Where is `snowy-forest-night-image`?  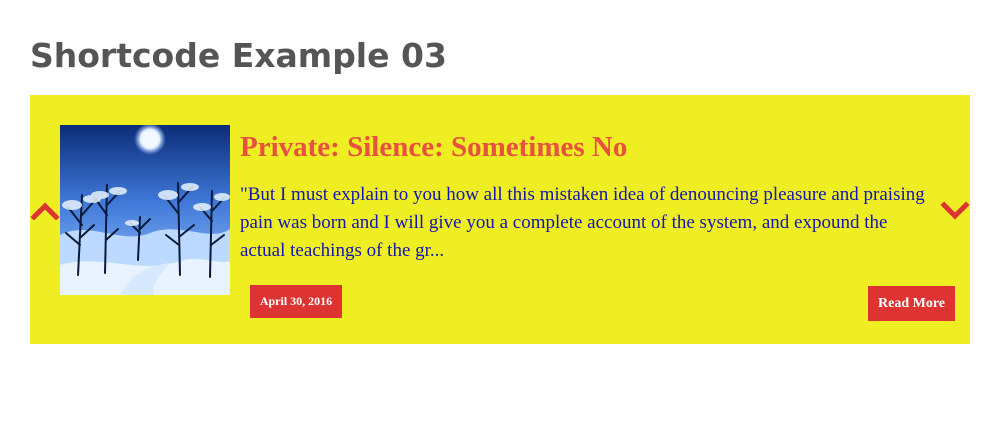 snowy-forest-night-image is located at coordinates (145, 210).